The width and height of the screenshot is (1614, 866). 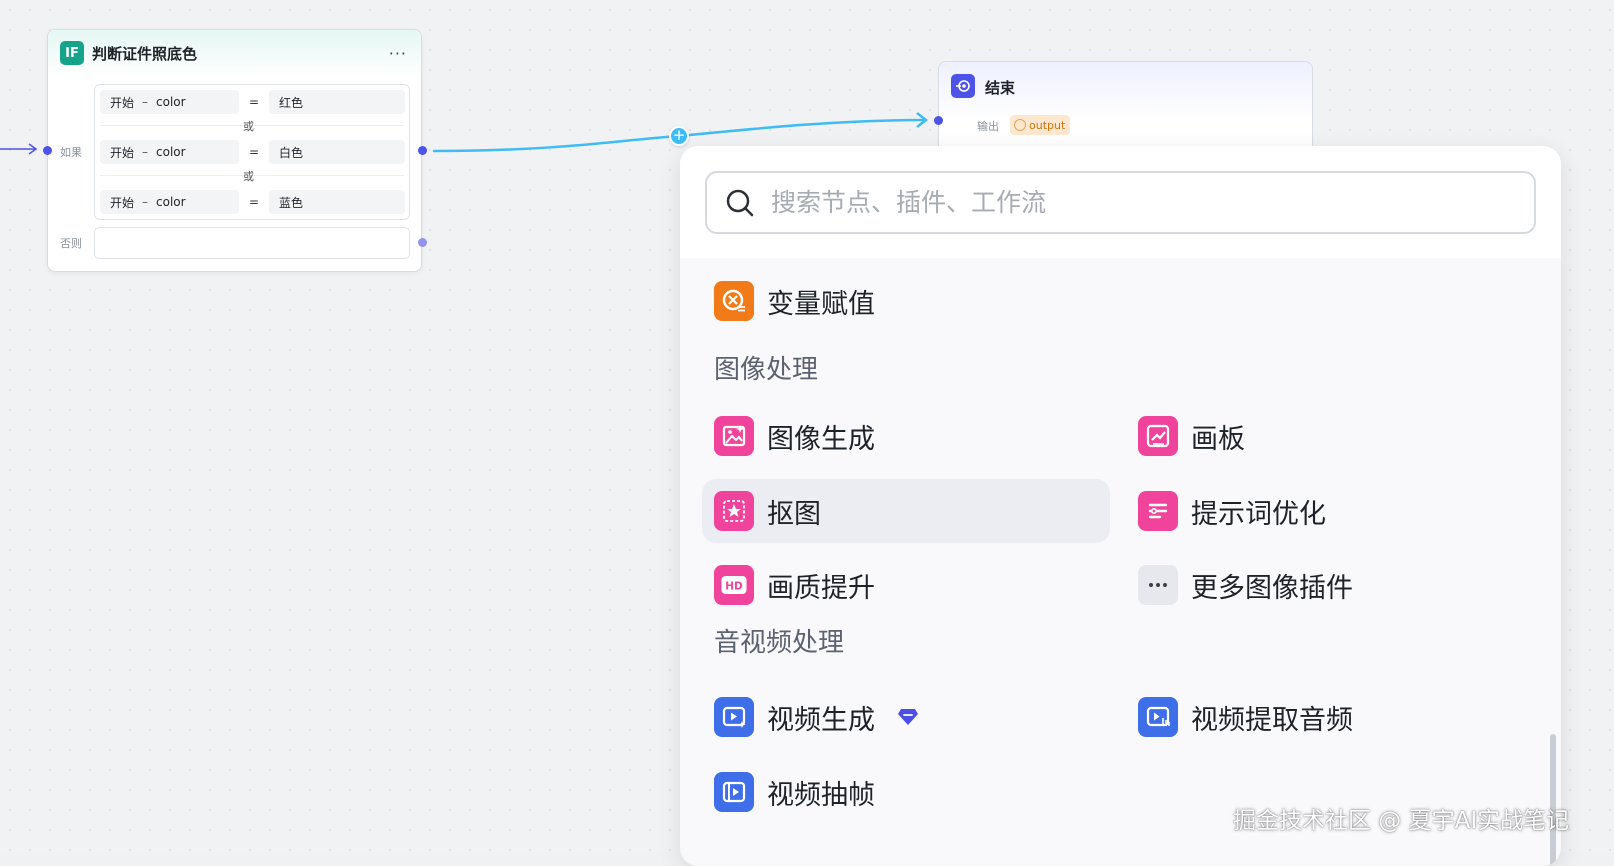 What do you see at coordinates (1330, 436) in the screenshot?
I see `item-canvas-board: 画板` at bounding box center [1330, 436].